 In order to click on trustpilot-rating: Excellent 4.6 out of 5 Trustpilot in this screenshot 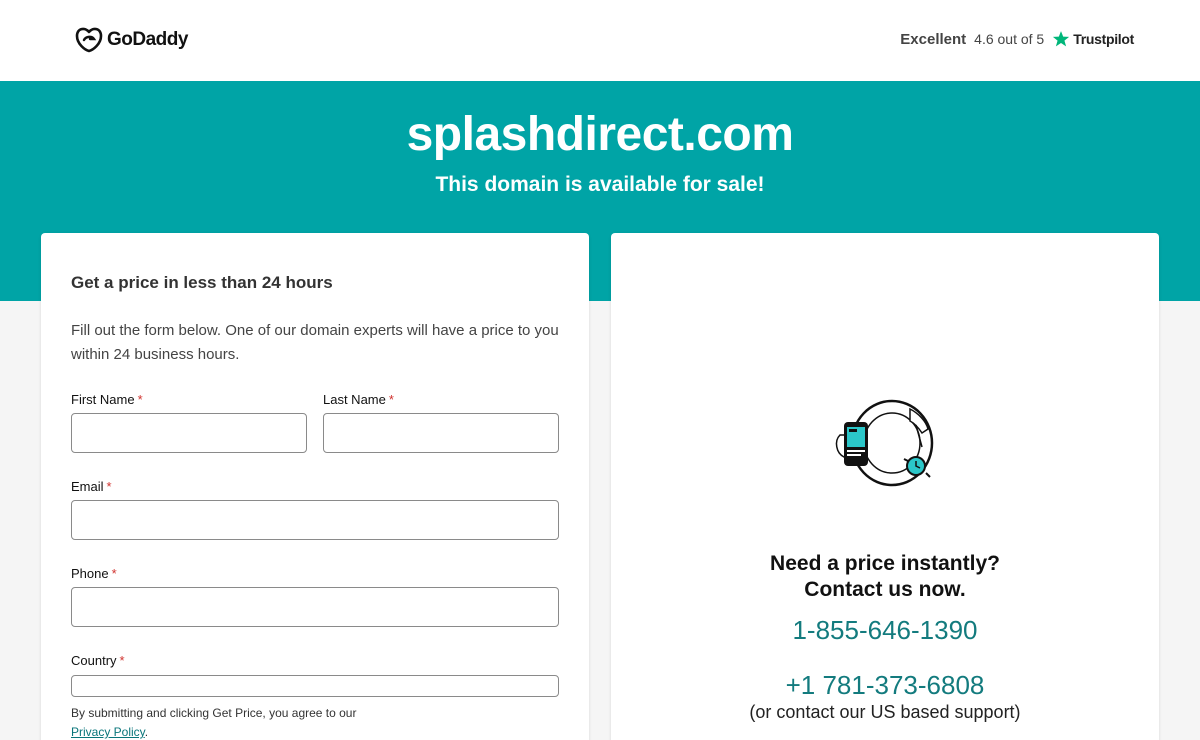, I will do `click(1017, 39)`.